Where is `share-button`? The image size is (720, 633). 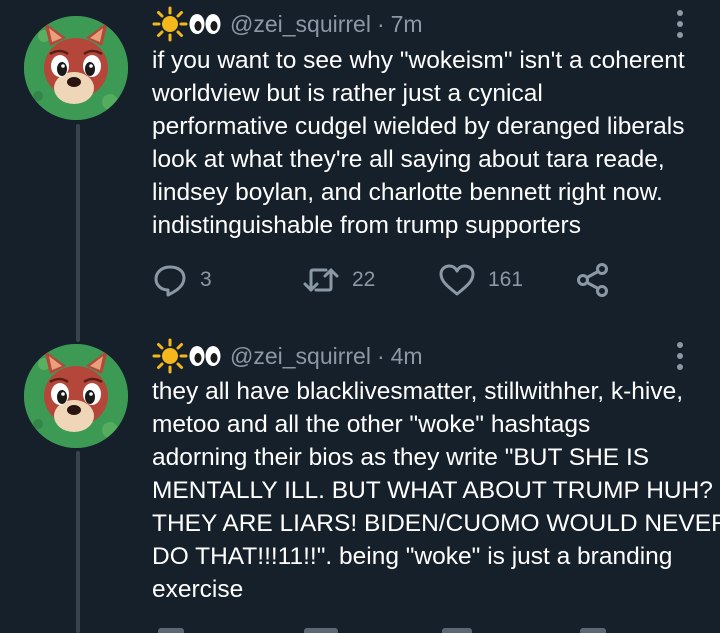 share-button is located at coordinates (593, 280).